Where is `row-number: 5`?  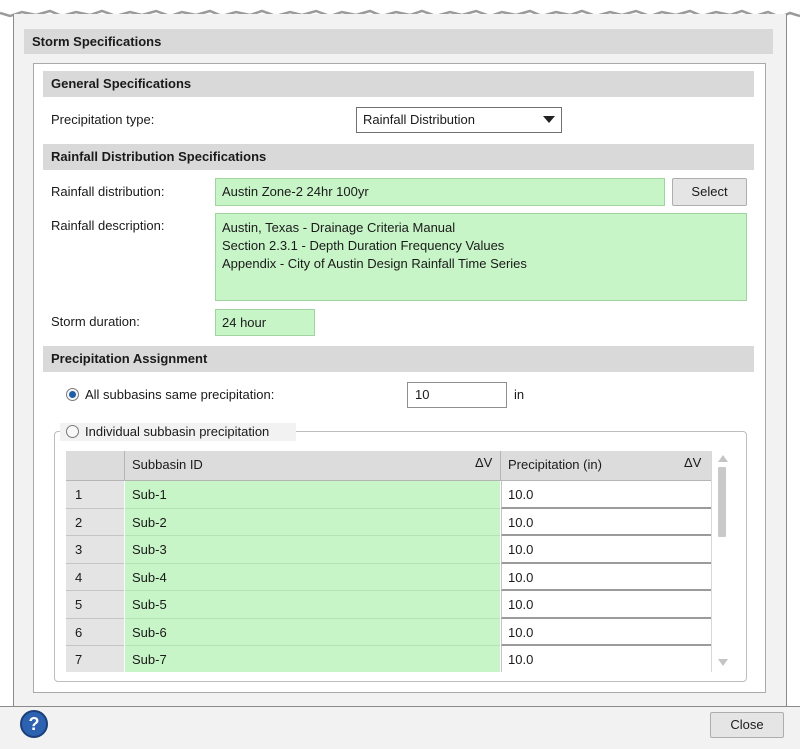
row-number: 5 is located at coordinates (95, 605).